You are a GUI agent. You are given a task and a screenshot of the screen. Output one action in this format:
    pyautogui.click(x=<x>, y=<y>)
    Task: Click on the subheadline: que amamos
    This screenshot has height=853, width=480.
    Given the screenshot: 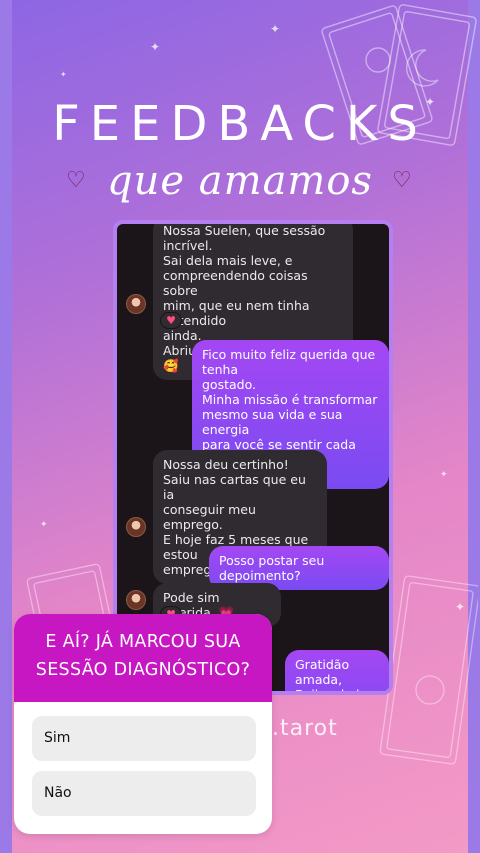 What is the action you would take?
    pyautogui.click(x=240, y=181)
    